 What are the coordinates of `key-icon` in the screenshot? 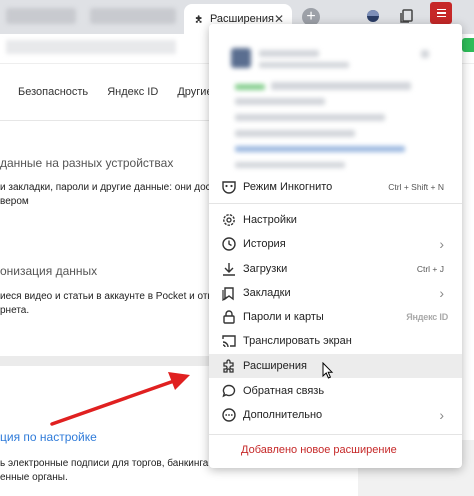 It's located at (229, 317).